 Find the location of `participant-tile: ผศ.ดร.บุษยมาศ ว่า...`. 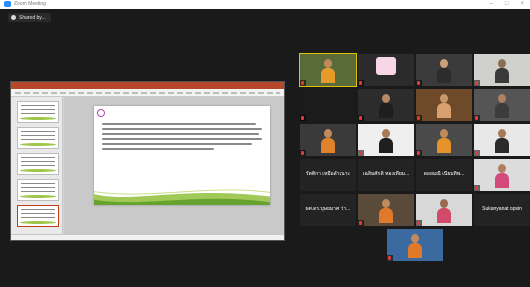

participant-tile: ผศ.ดร.บุษยมาศ ว่า... is located at coordinates (328, 210).